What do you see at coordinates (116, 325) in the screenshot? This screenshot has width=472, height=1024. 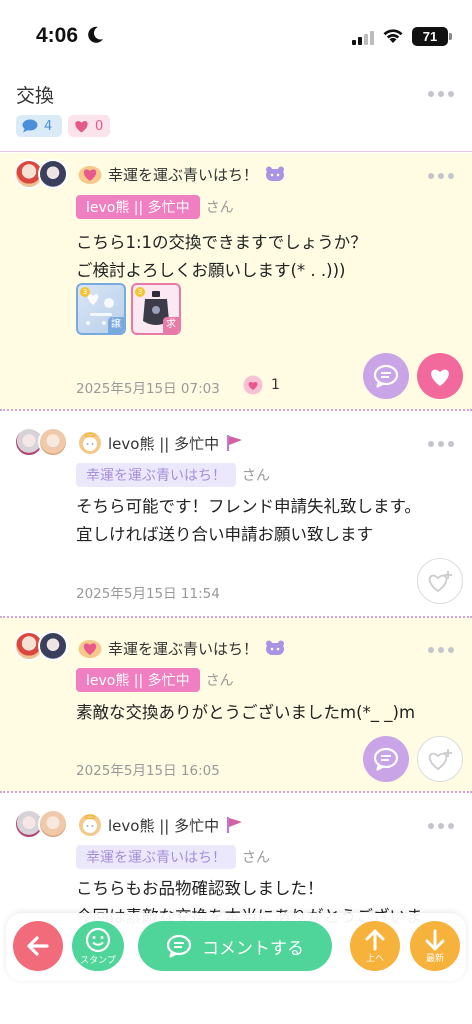 I see `give-badge: 譲` at bounding box center [116, 325].